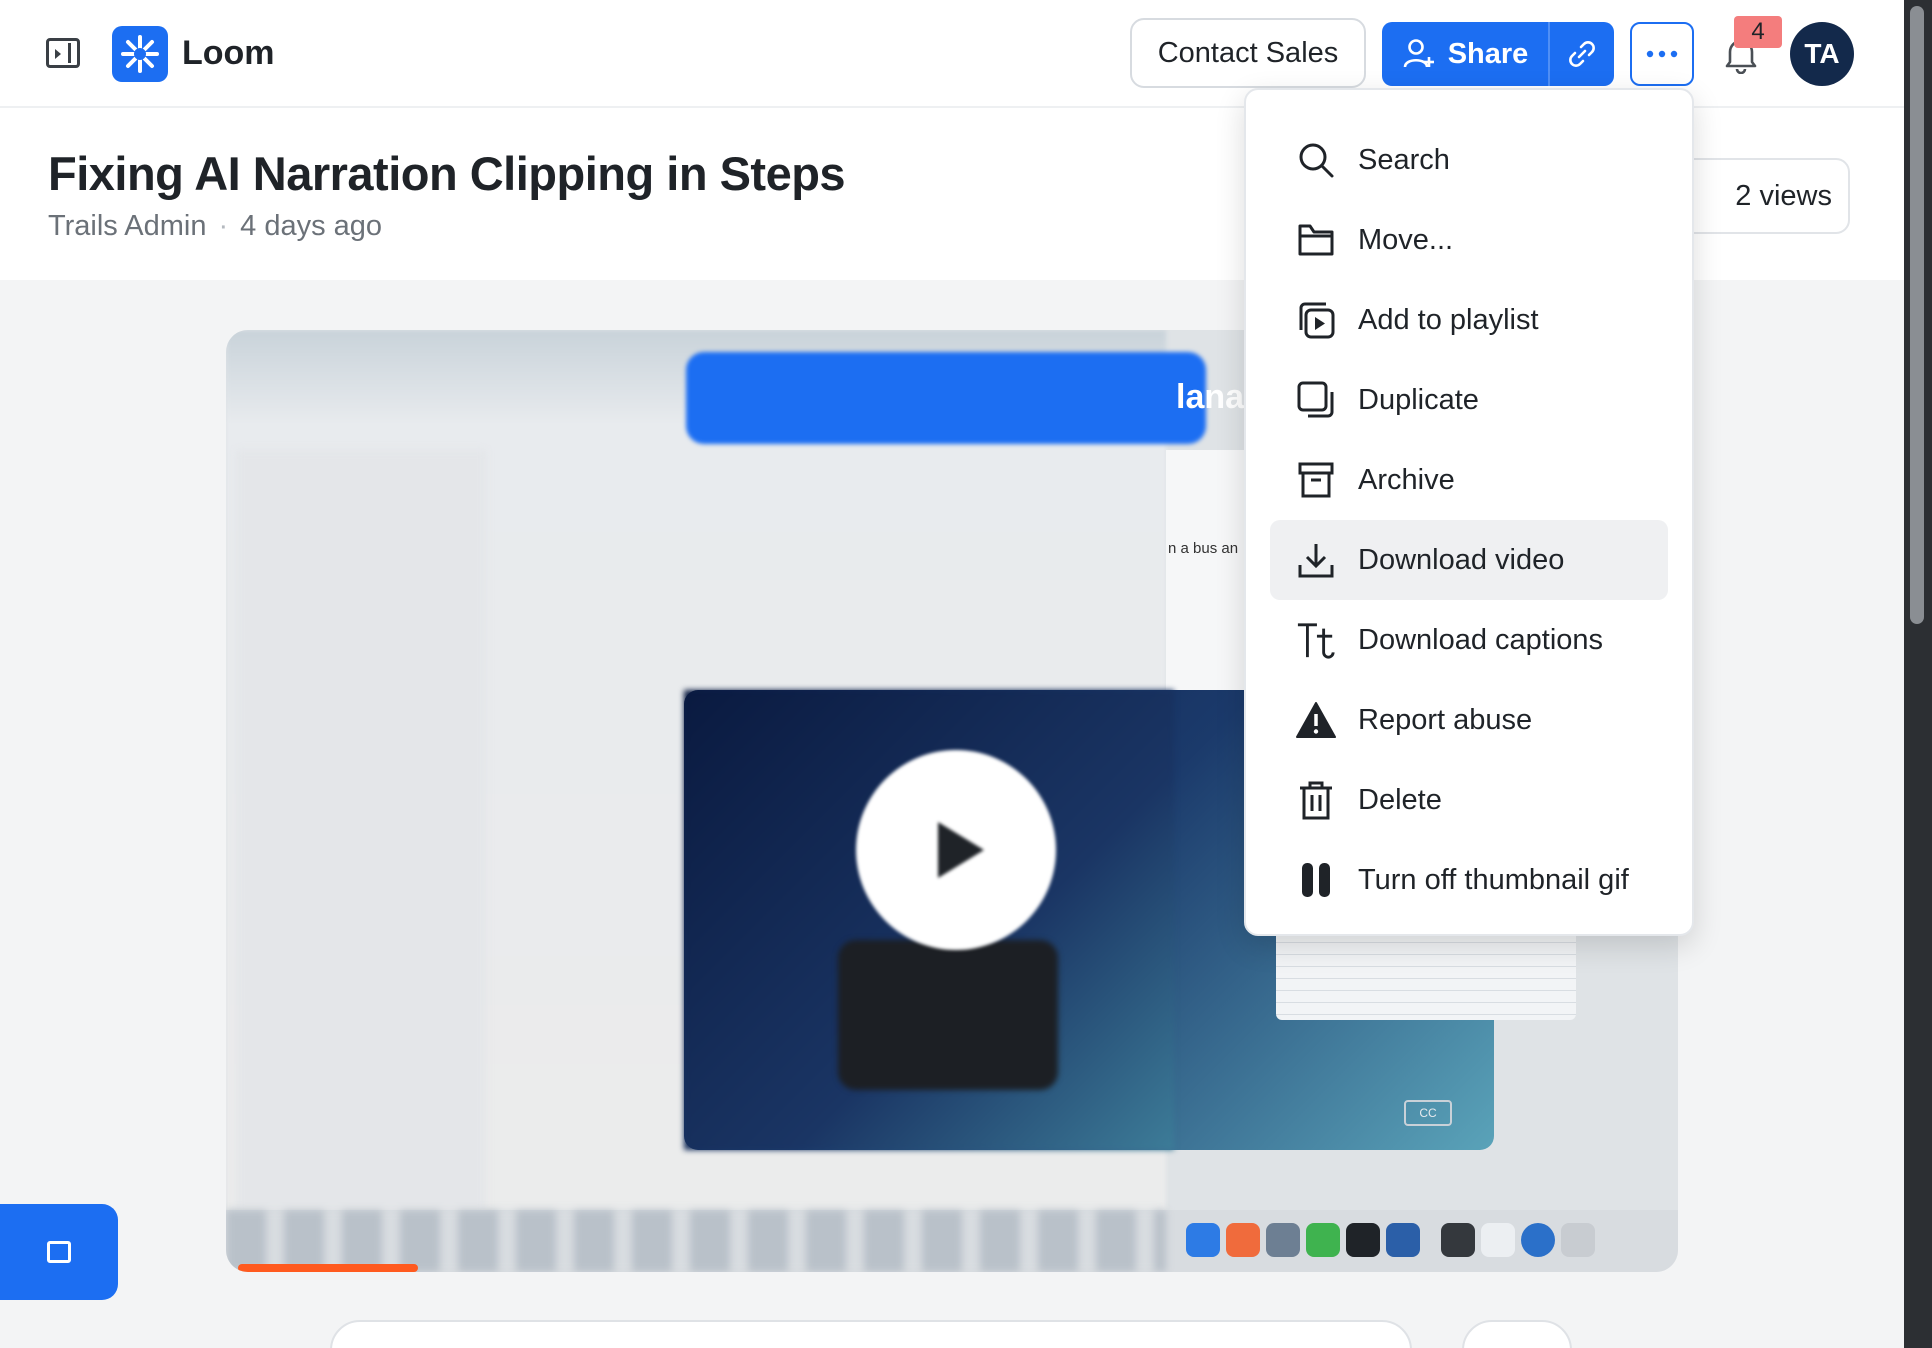  What do you see at coordinates (1404, 159) in the screenshot?
I see `menu-item-label: Search` at bounding box center [1404, 159].